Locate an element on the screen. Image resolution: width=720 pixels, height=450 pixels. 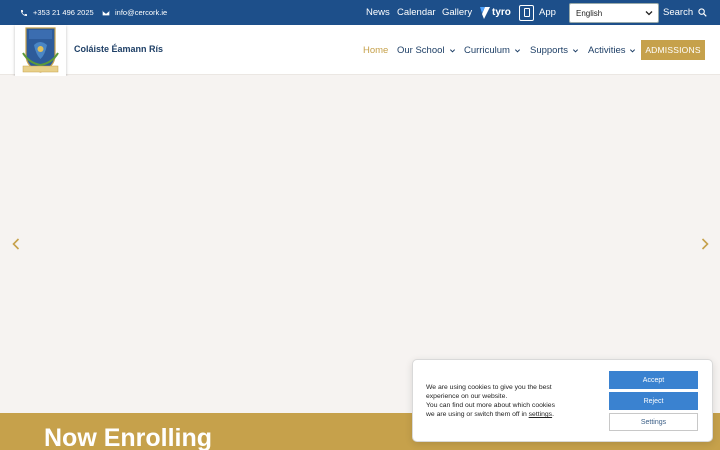
school-crest-logo is located at coordinates (40, 51).